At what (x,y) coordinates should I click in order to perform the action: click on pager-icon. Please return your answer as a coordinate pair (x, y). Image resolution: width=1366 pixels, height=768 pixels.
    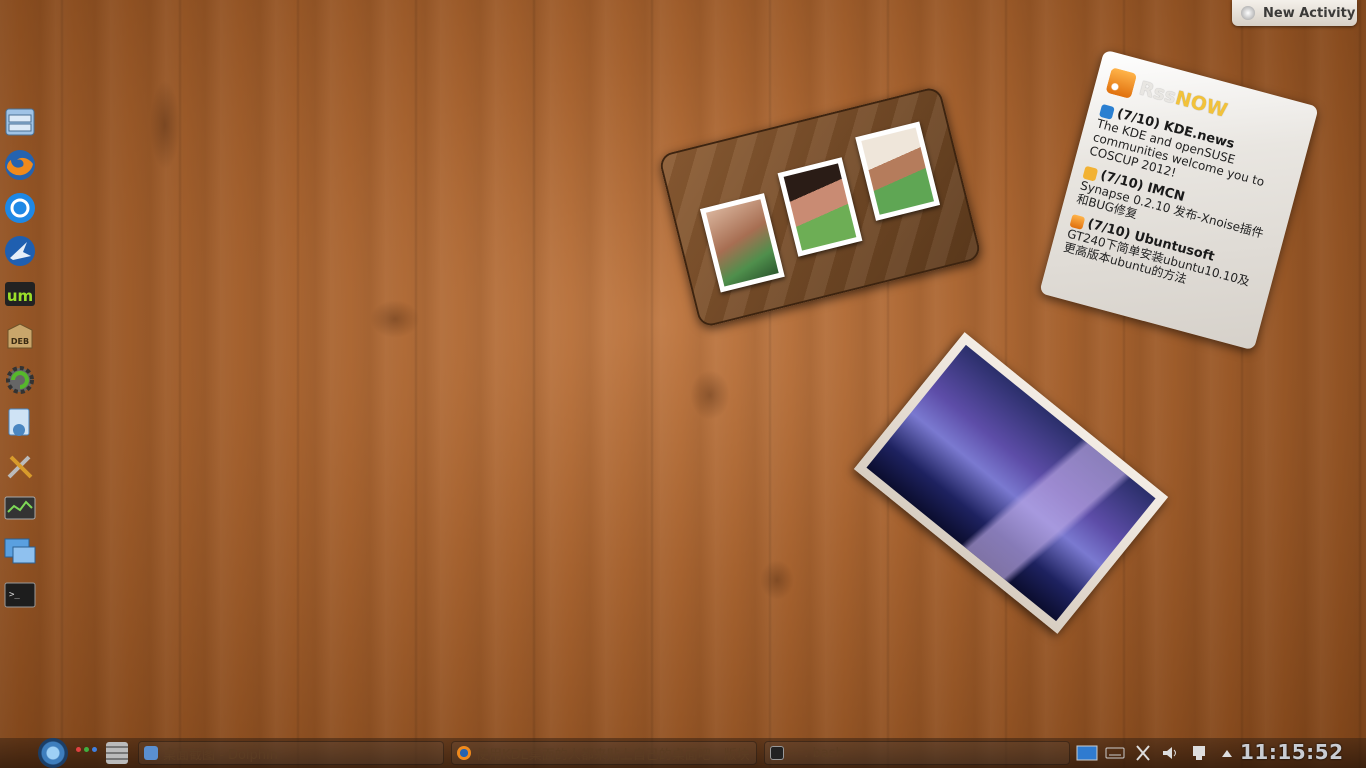
    Looking at the image, I should click on (117, 753).